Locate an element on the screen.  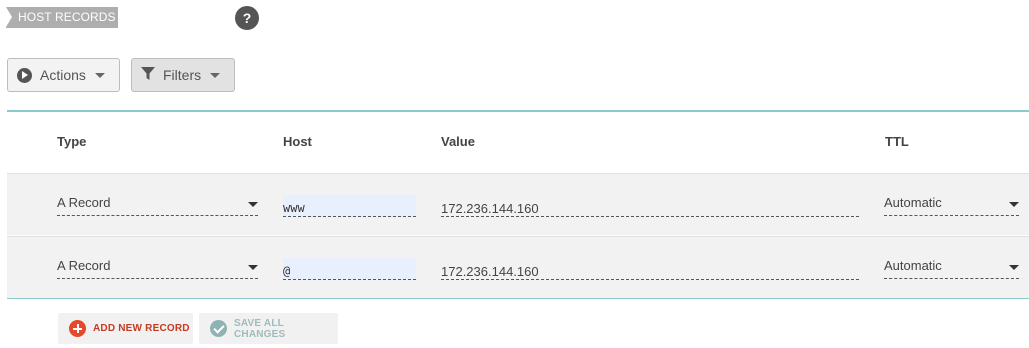
save-all-changes-button: SAVE ALL CHANGES is located at coordinates (268, 328).